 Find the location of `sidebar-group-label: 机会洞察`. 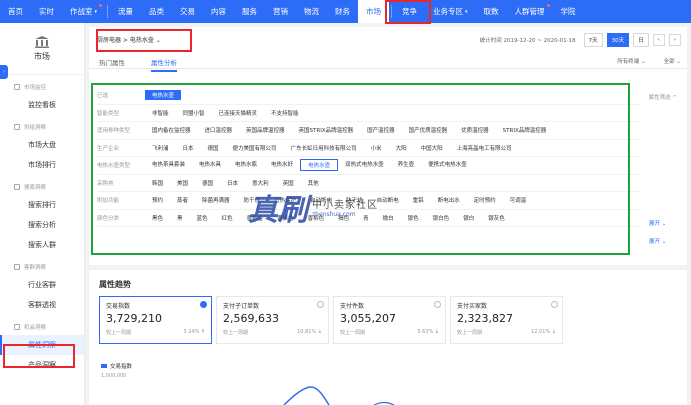

sidebar-group-label: 机会洞察 is located at coordinates (35, 328).